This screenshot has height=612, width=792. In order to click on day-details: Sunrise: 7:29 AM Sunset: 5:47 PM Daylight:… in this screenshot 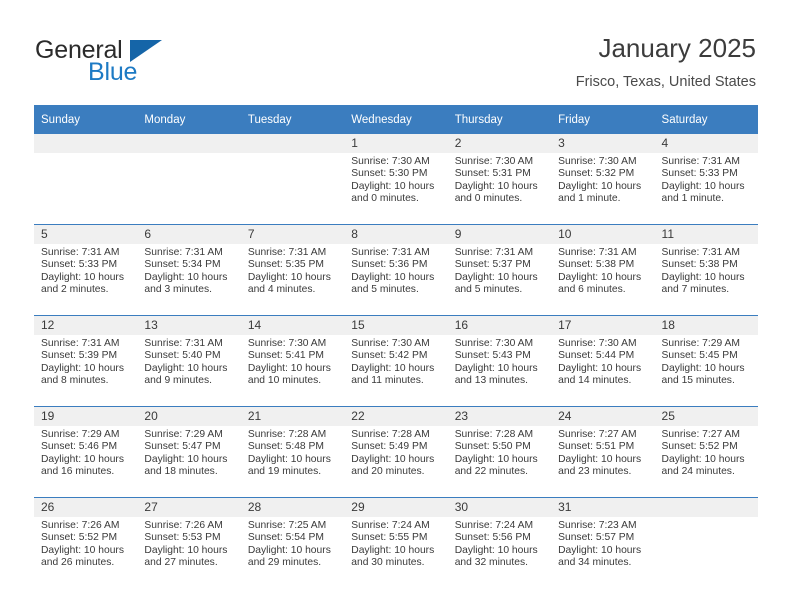, I will do `click(188, 452)`.